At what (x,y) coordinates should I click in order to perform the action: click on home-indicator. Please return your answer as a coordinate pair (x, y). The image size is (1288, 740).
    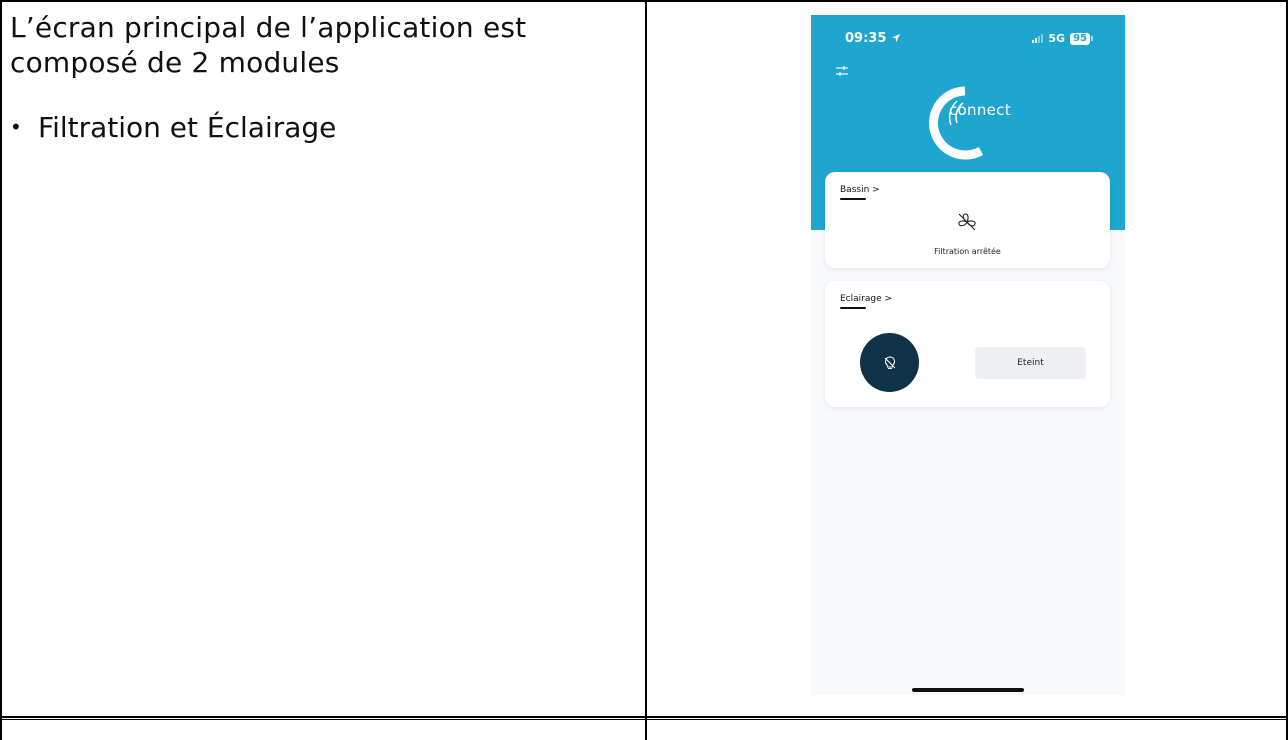
    Looking at the image, I should click on (968, 690).